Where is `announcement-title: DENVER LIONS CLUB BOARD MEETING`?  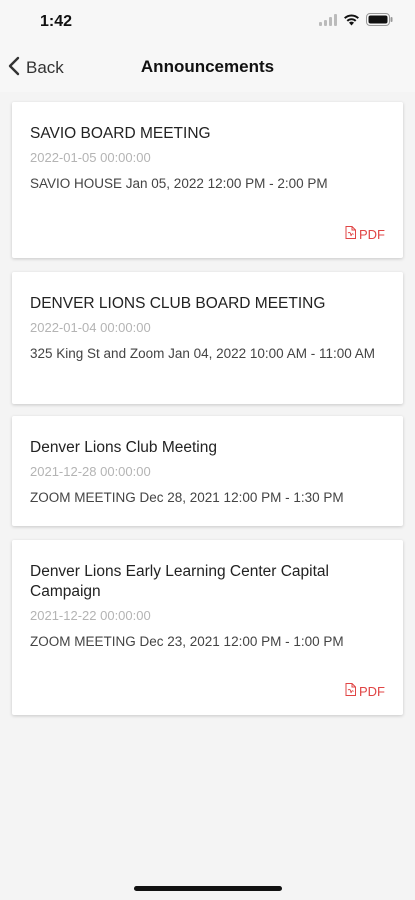 announcement-title: DENVER LIONS CLUB BOARD MEETING is located at coordinates (178, 303).